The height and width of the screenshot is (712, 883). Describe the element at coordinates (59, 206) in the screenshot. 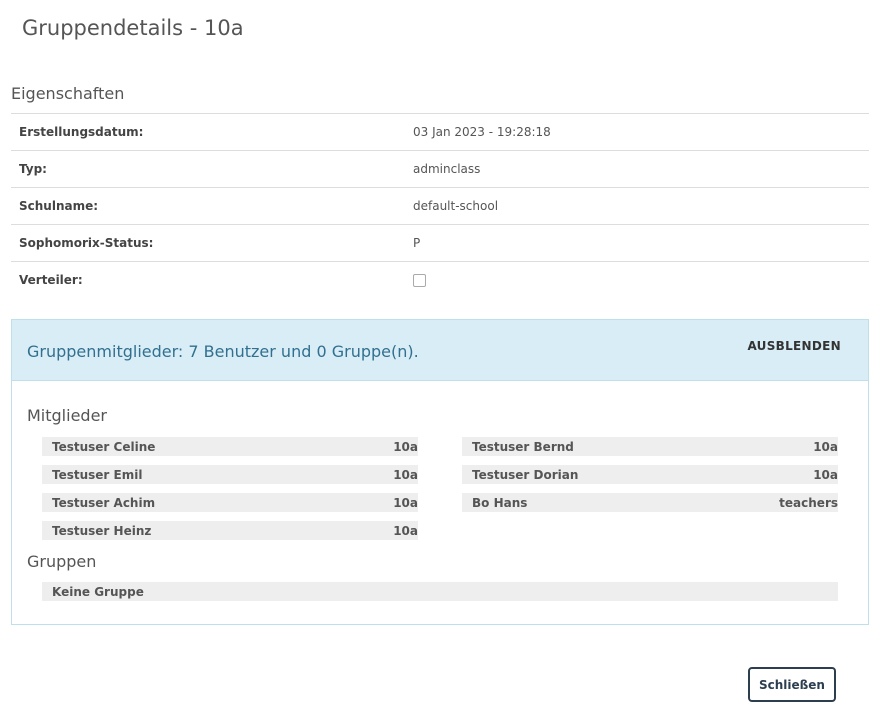

I see `property-label: Schulname:` at that location.